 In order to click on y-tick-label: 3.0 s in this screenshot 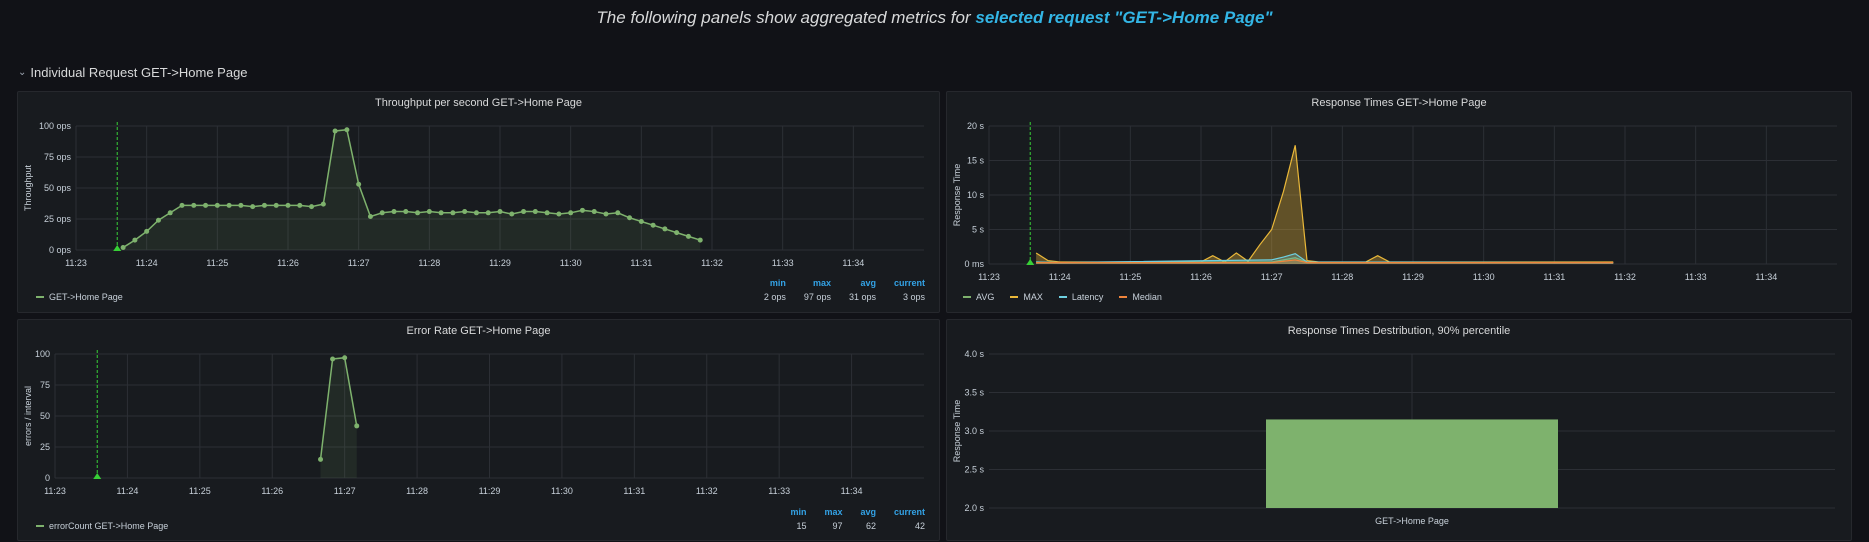, I will do `click(974, 431)`.